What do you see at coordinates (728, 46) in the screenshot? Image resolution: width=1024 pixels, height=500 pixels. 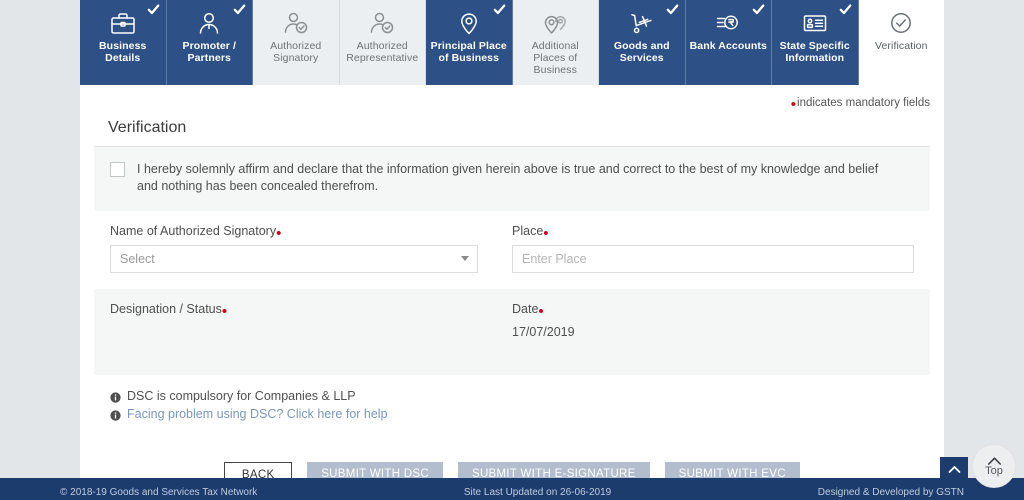 I see `tab-label: Bank Accounts` at bounding box center [728, 46].